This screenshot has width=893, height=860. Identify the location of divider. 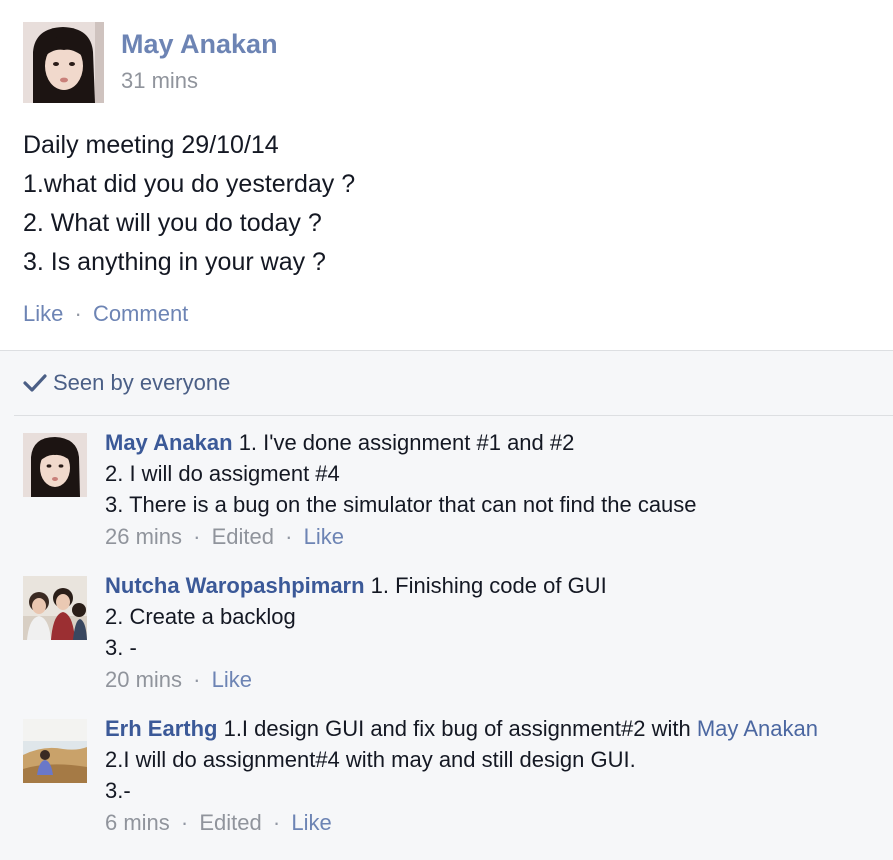
(453, 415).